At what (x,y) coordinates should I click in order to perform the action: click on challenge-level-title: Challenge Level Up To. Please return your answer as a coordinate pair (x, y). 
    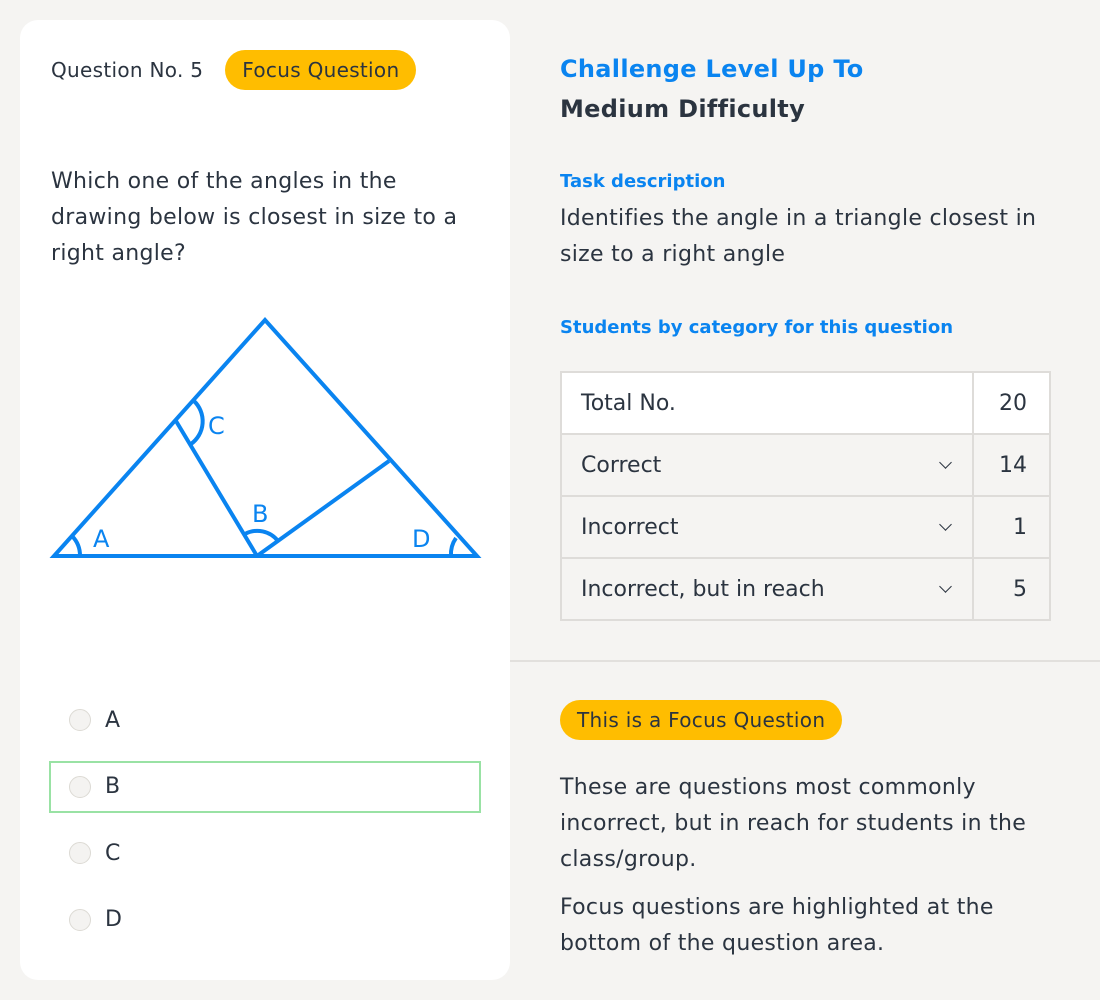
    Looking at the image, I should click on (712, 69).